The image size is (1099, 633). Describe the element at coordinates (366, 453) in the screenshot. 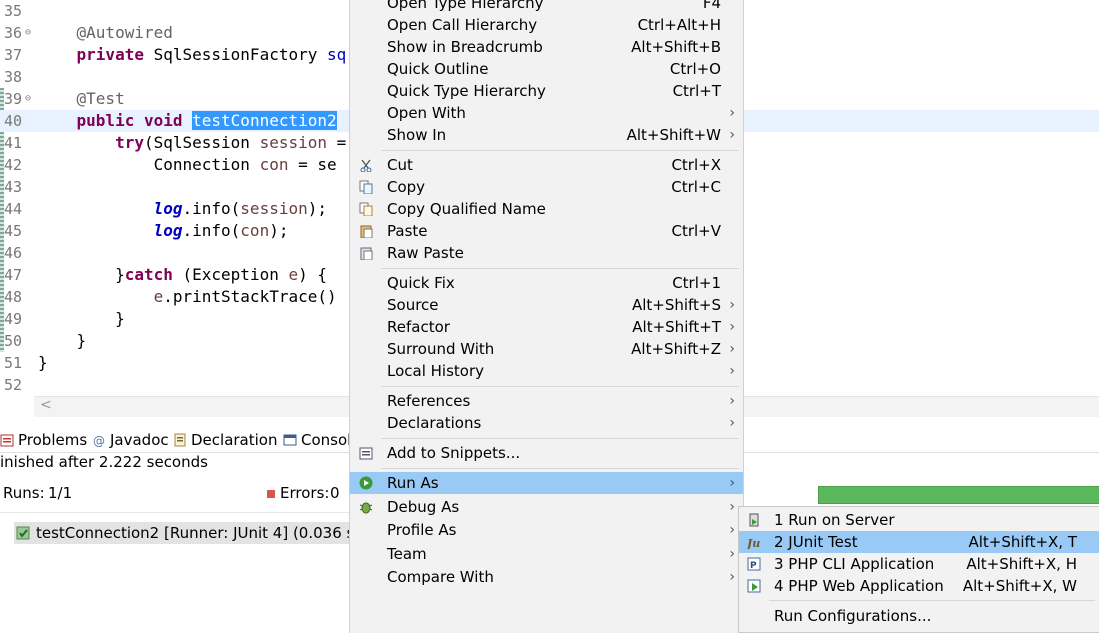

I see `snippets-icon` at that location.